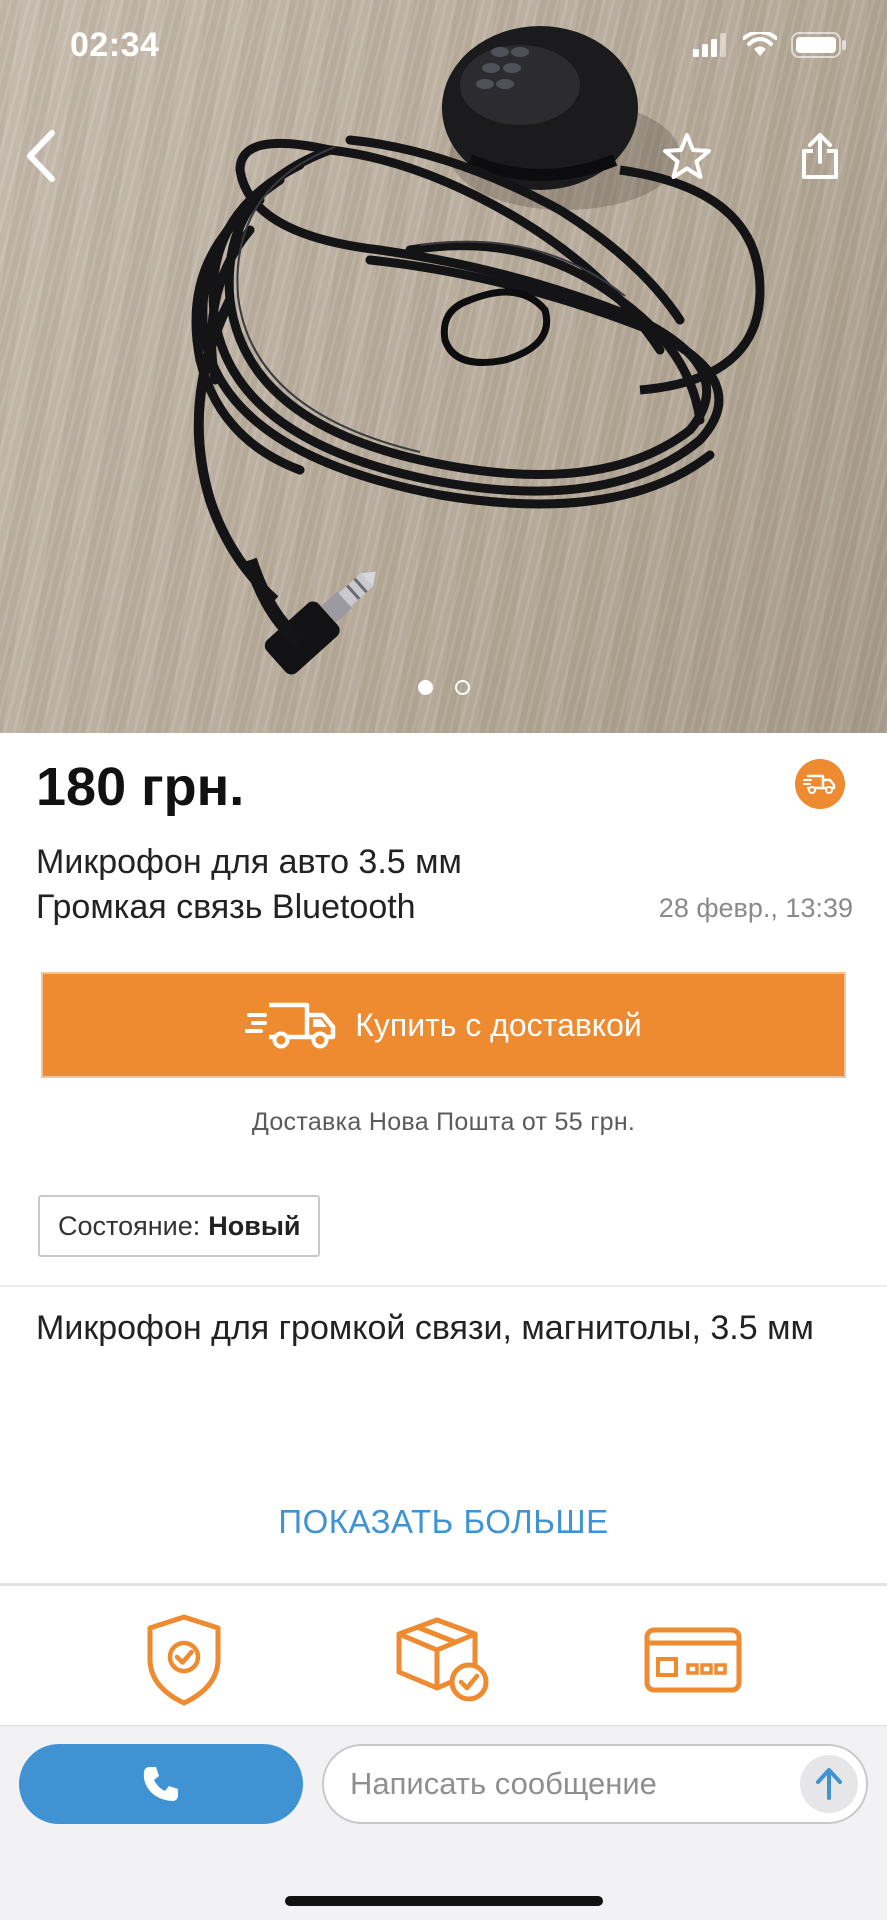  What do you see at coordinates (755, 908) in the screenshot?
I see `posted-date: 28 февр., 13:39` at bounding box center [755, 908].